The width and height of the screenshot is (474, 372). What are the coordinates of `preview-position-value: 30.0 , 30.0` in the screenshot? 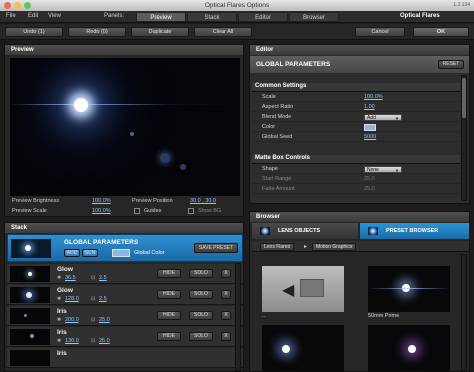 It's located at (203, 201).